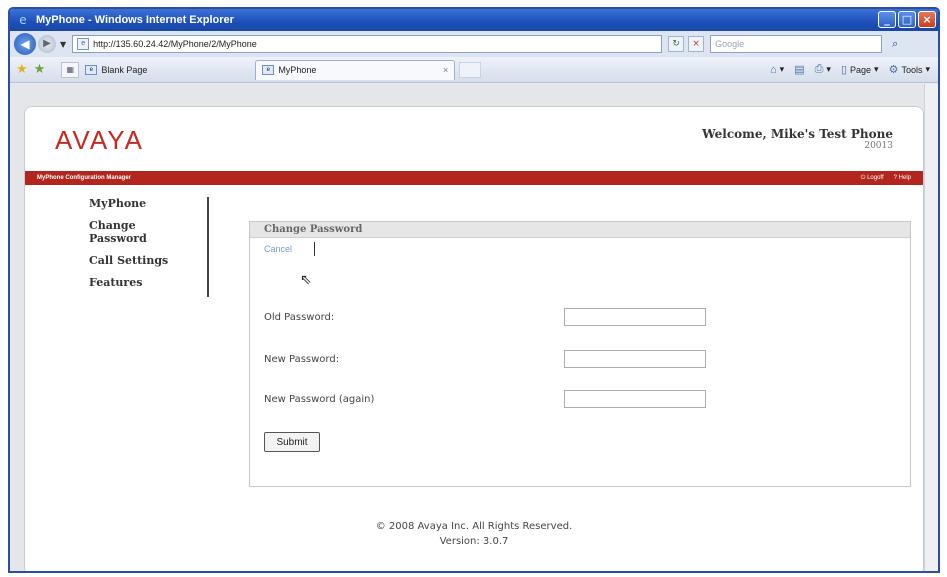 This screenshot has width=947, height=577. What do you see at coordinates (886, 178) in the screenshot?
I see `header-links: ⏻ Logoff ? Help` at bounding box center [886, 178].